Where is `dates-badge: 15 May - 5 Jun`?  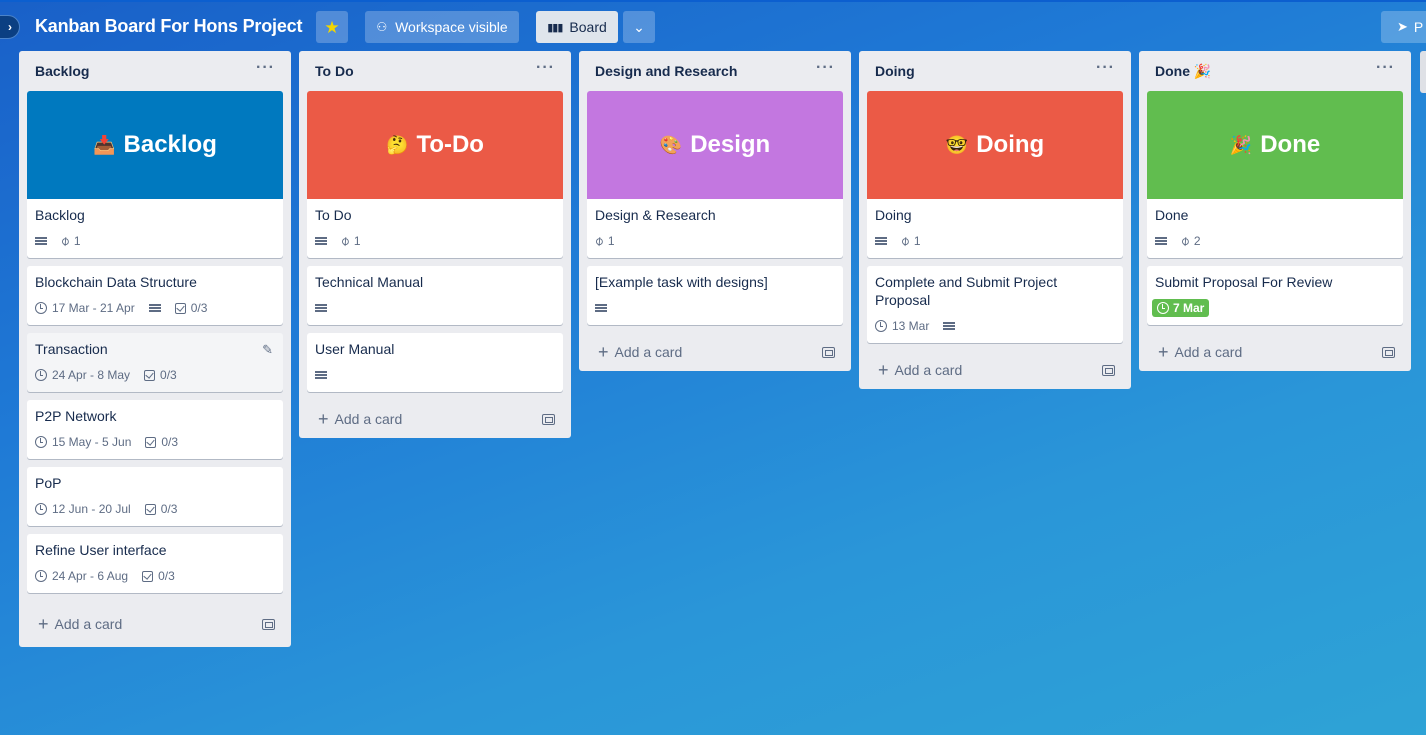 dates-badge: 15 May - 5 Jun is located at coordinates (83, 442).